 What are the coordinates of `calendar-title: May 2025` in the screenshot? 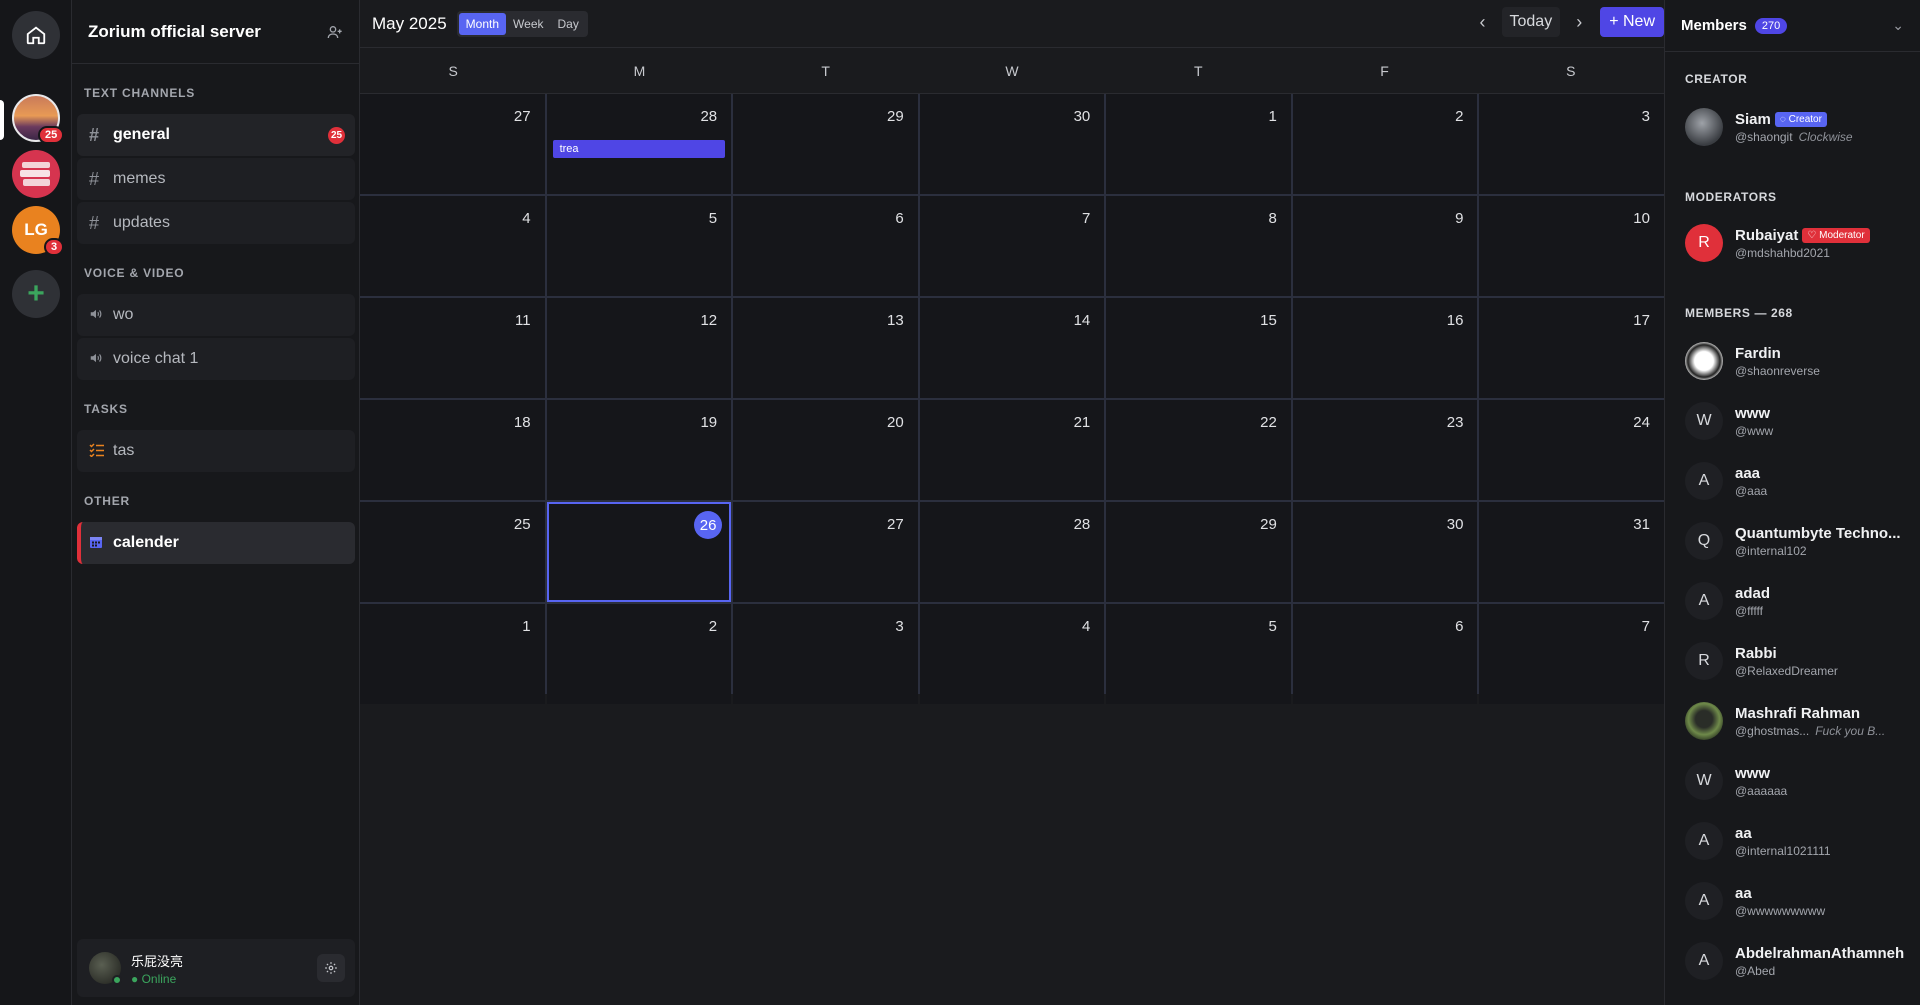 It's located at (409, 23).